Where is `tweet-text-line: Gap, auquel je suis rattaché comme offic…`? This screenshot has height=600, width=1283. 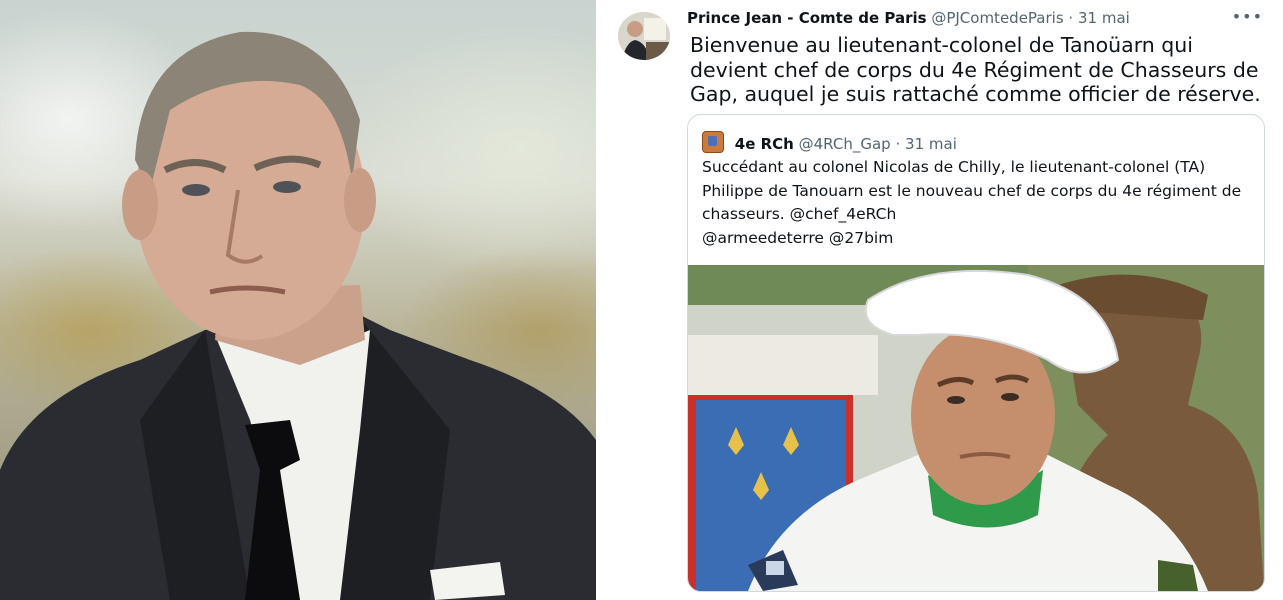 tweet-text-line: Gap, auquel je suis rattaché comme offic… is located at coordinates (975, 94).